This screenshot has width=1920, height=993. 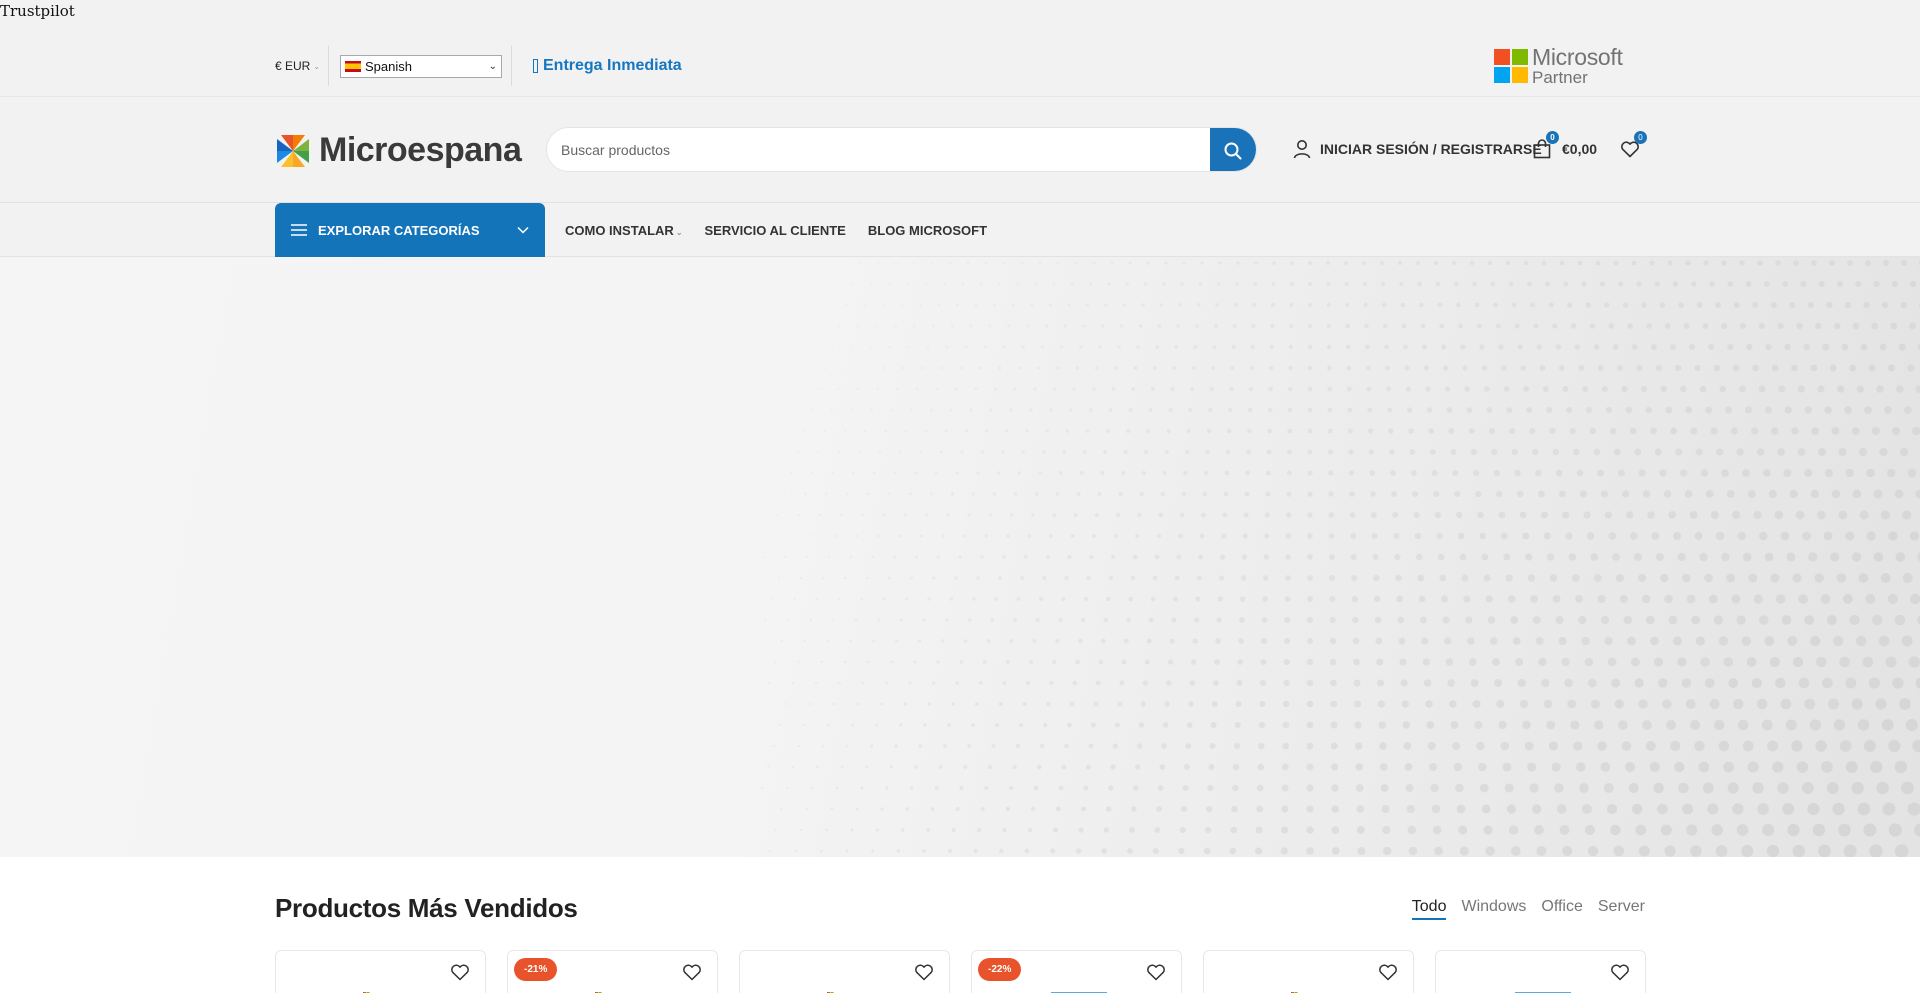 I want to click on section-title: Productos Más Vendidos, so click(x=426, y=908).